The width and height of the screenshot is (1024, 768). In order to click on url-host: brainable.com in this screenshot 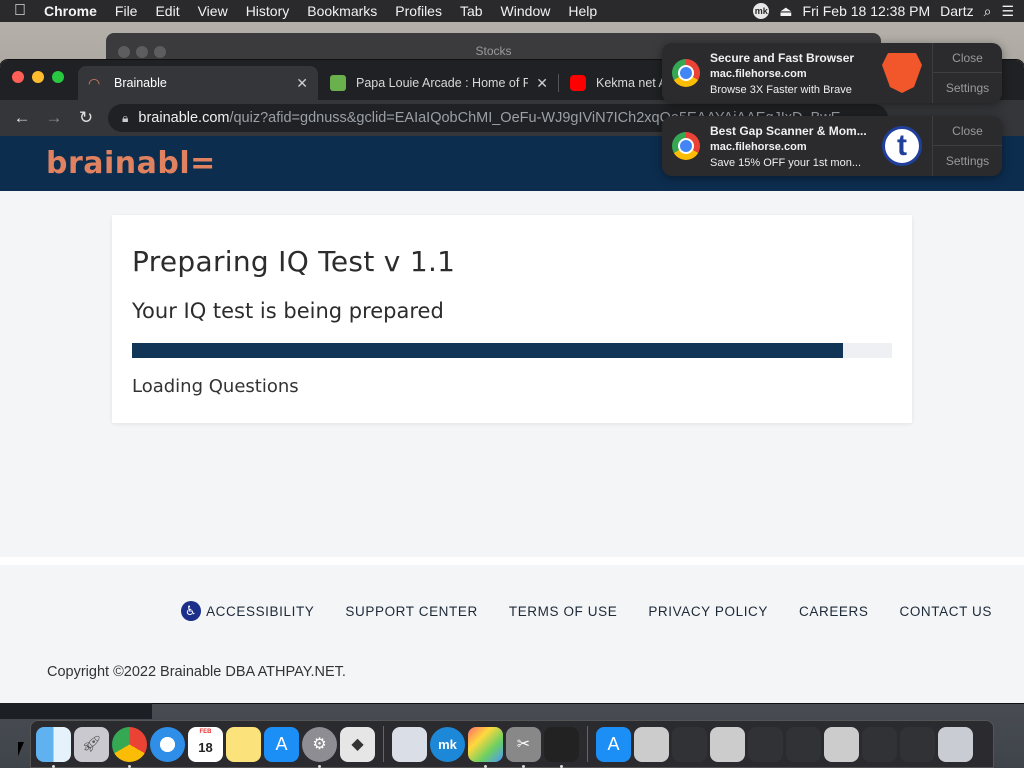, I will do `click(184, 118)`.